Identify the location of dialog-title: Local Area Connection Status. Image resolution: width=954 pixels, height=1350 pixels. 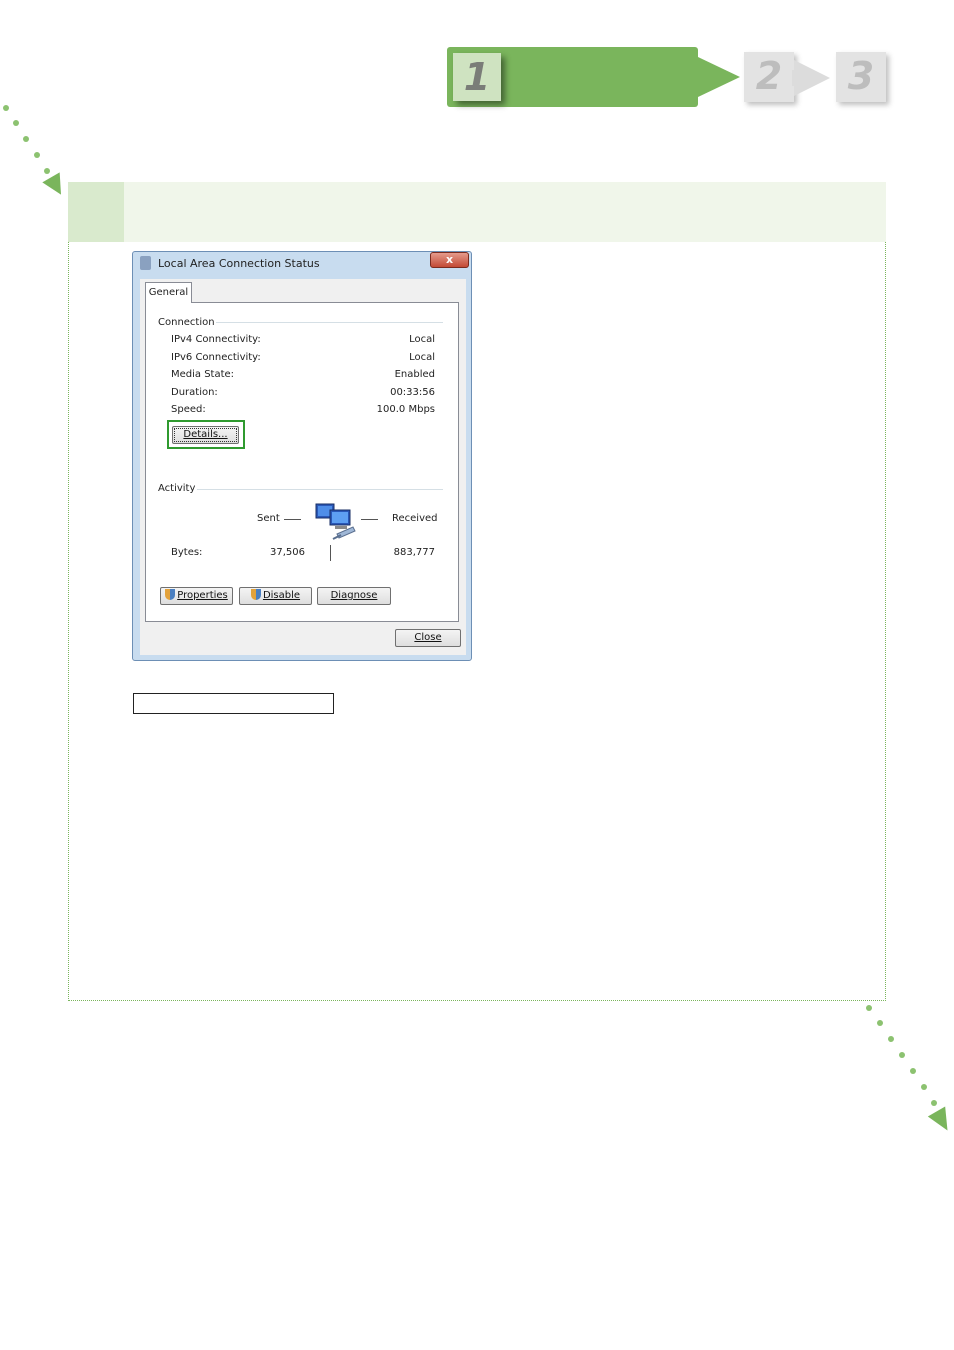
(239, 263).